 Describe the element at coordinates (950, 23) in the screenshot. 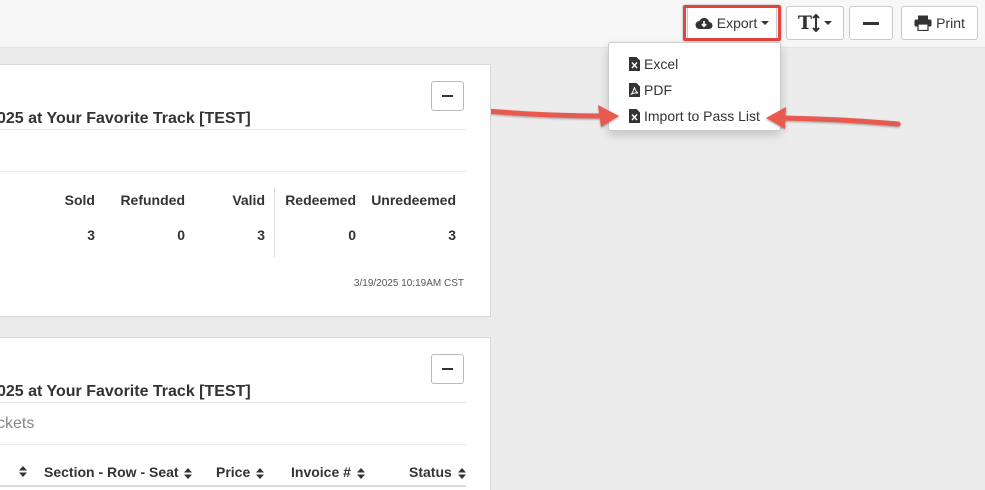

I see `print-button-label: Print` at that location.